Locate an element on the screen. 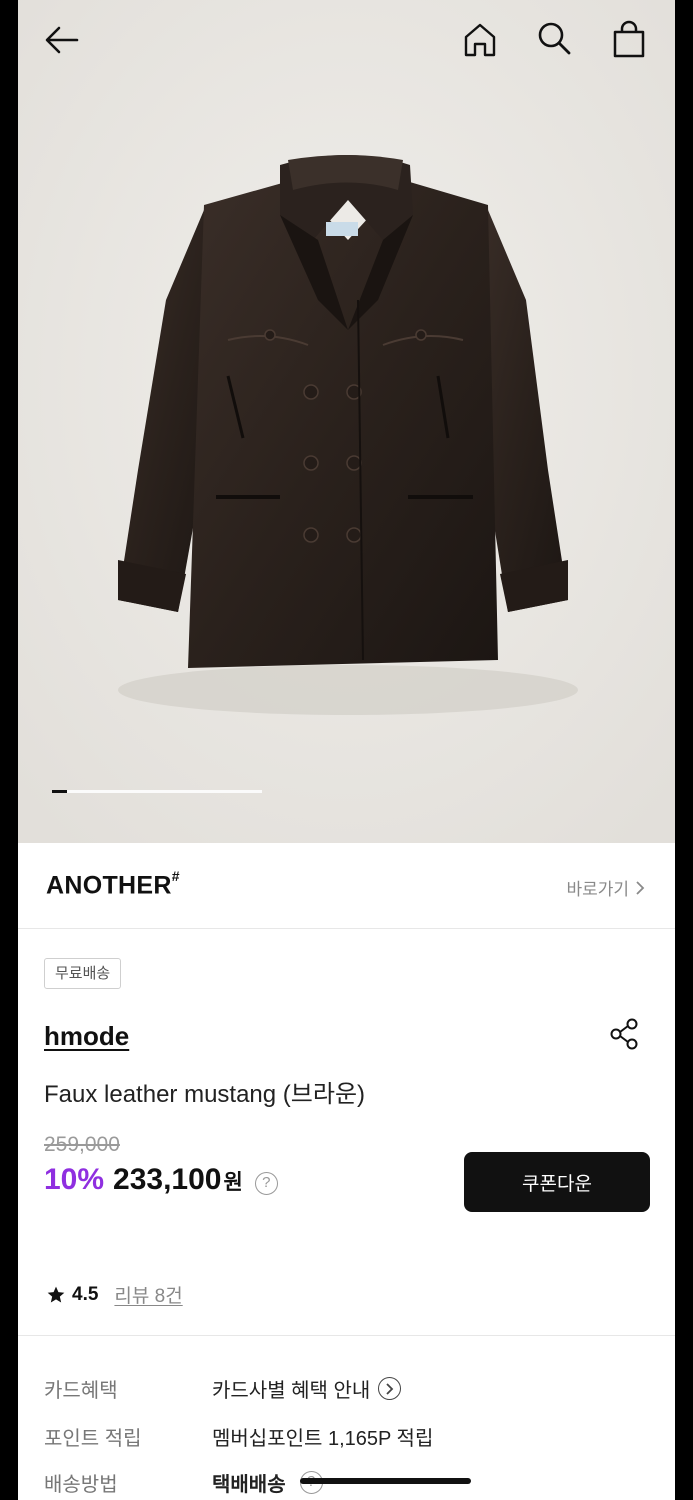  info-label-points: 포인트 적립 is located at coordinates (93, 1439).